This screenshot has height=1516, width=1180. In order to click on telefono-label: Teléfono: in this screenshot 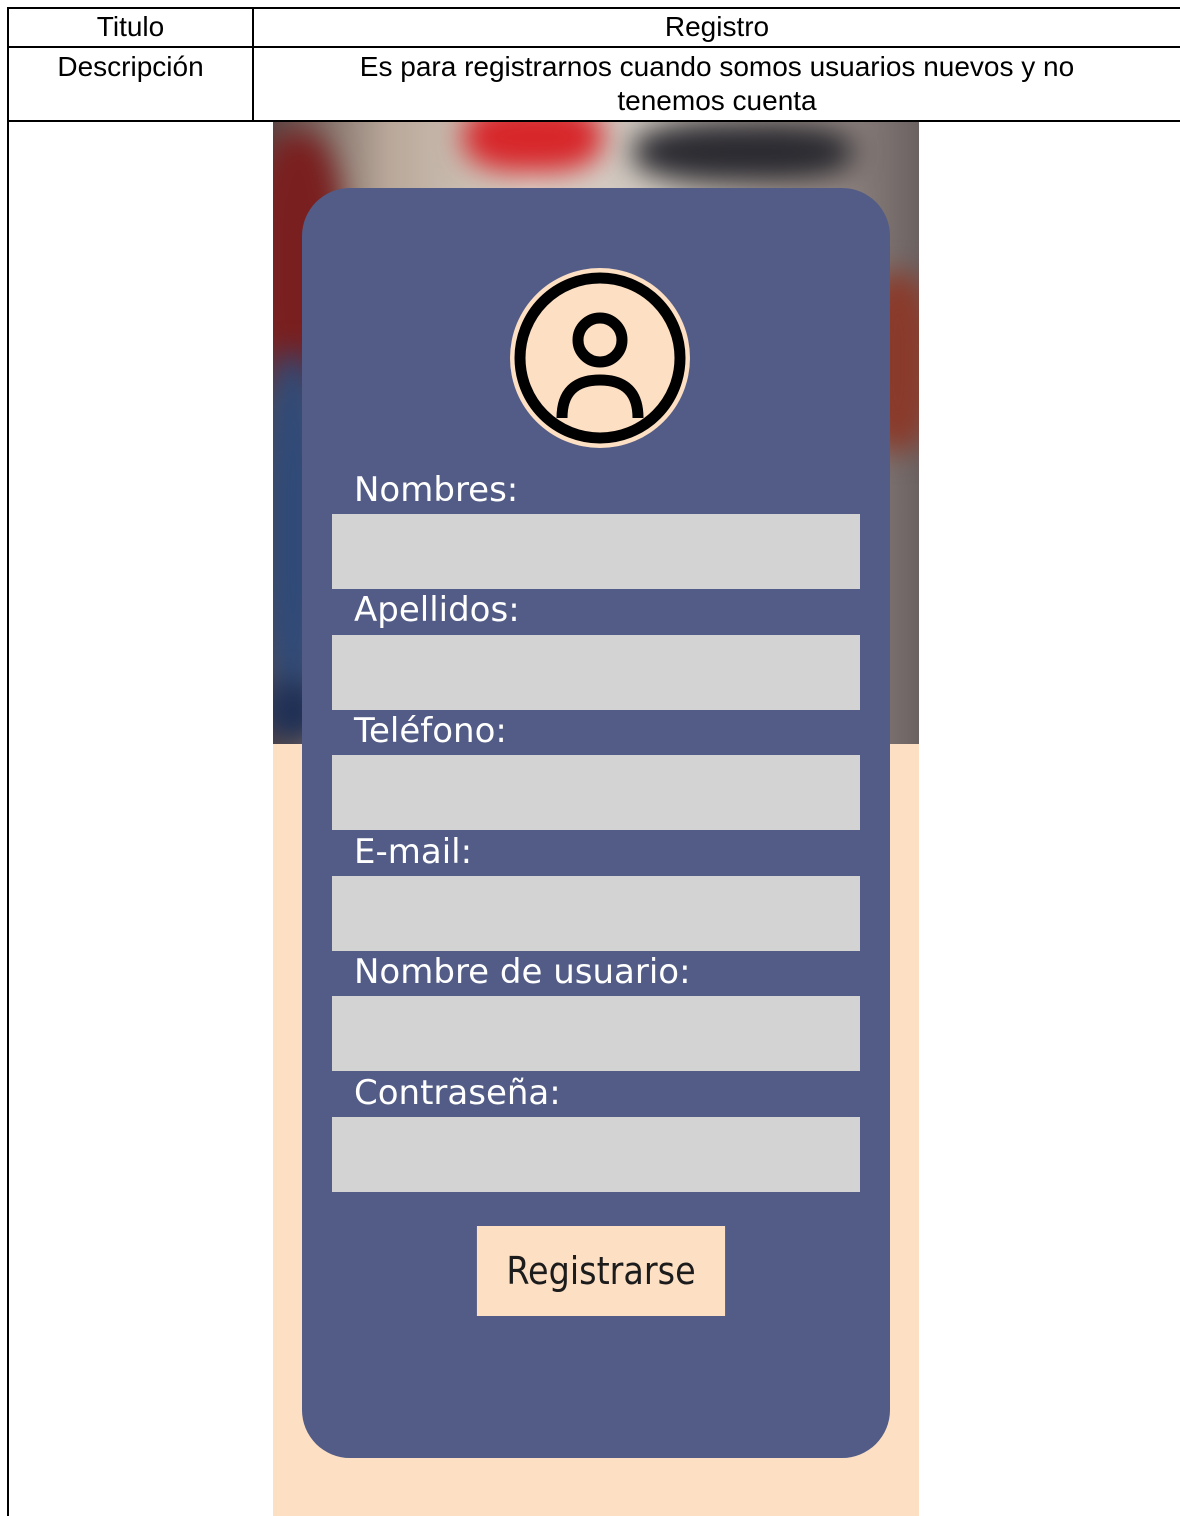, I will do `click(430, 731)`.